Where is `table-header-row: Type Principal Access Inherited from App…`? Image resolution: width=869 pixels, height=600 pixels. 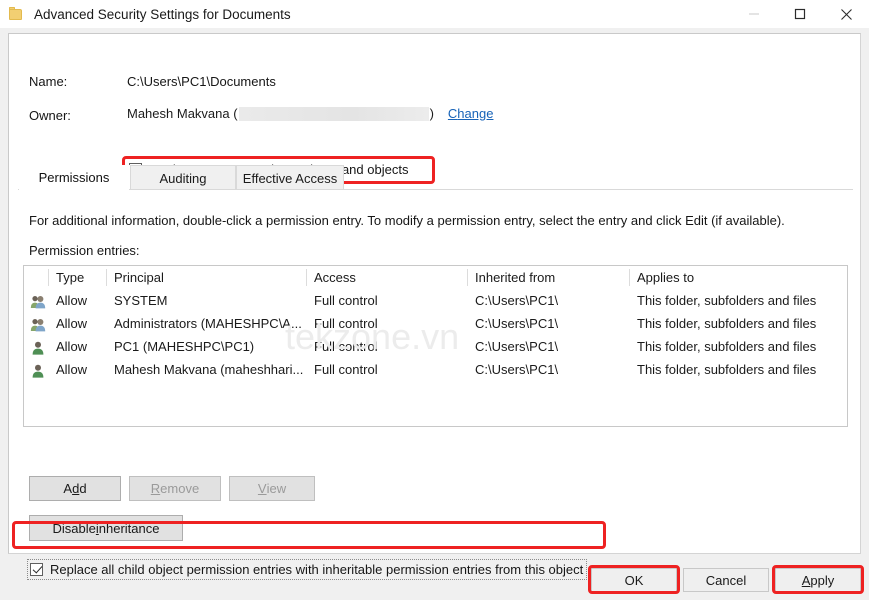 table-header-row: Type Principal Access Inherited from App… is located at coordinates (435, 278).